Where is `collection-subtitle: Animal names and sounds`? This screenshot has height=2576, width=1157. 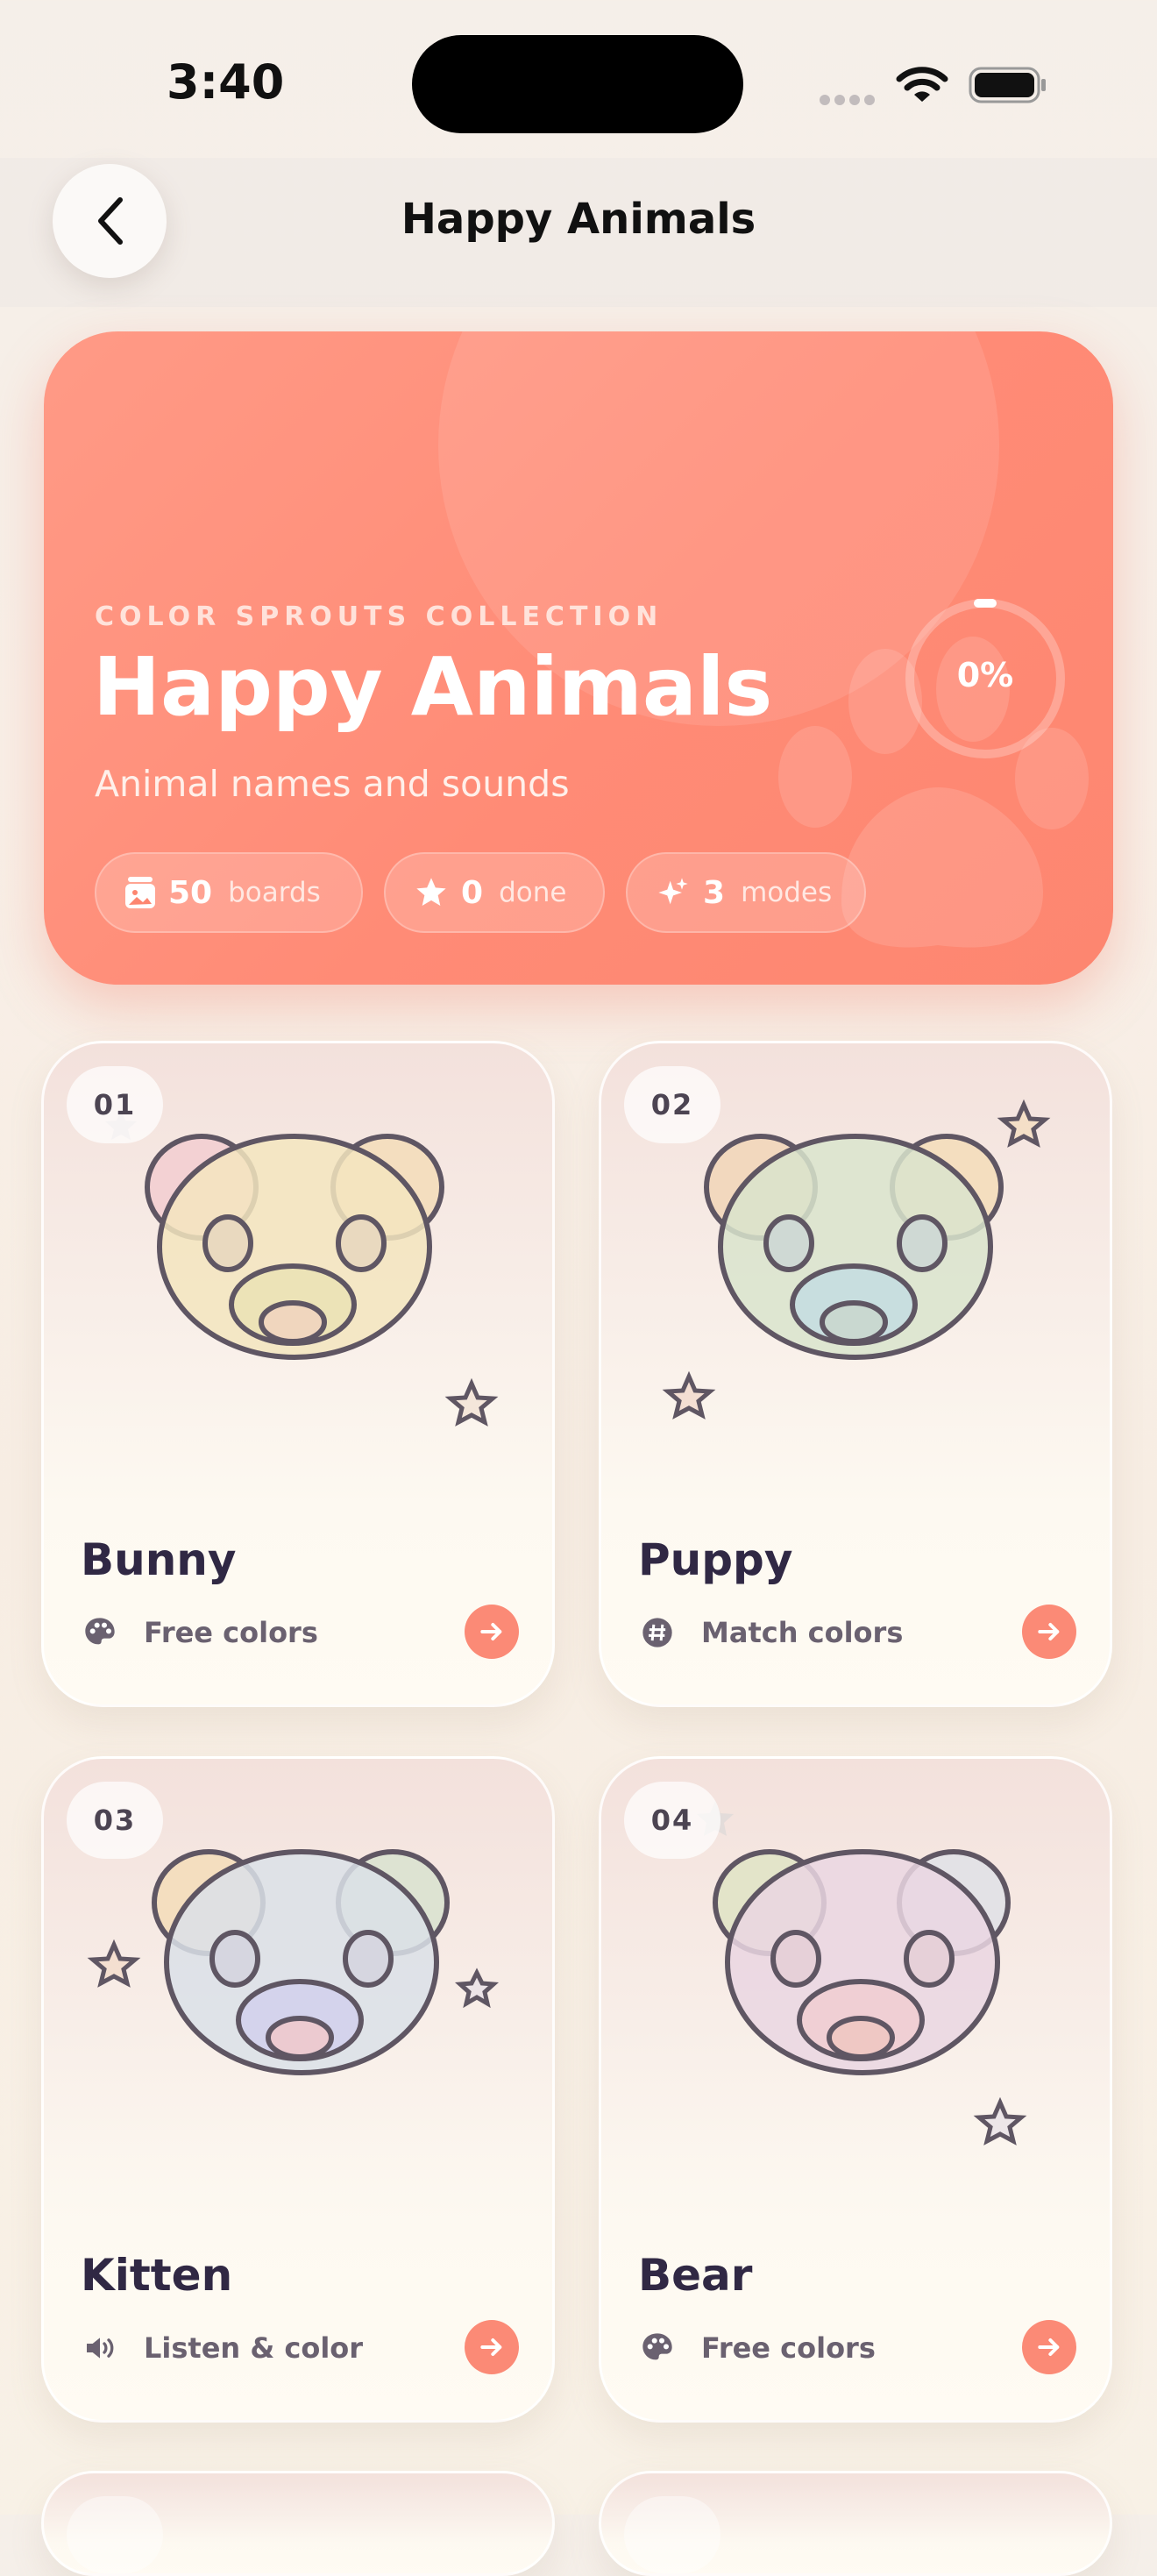
collection-subtitle: Animal names and sounds is located at coordinates (332, 784).